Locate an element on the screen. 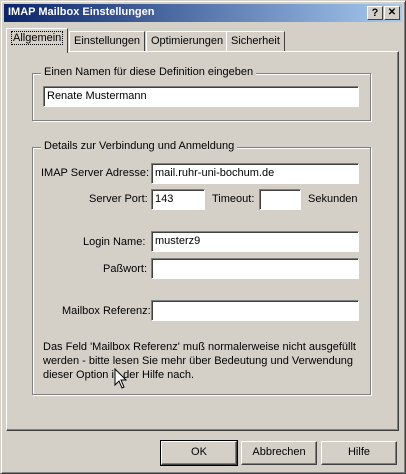 This screenshot has height=474, width=406. mailbox-reference-label: Mailbox Referenz: is located at coordinates (106, 311).